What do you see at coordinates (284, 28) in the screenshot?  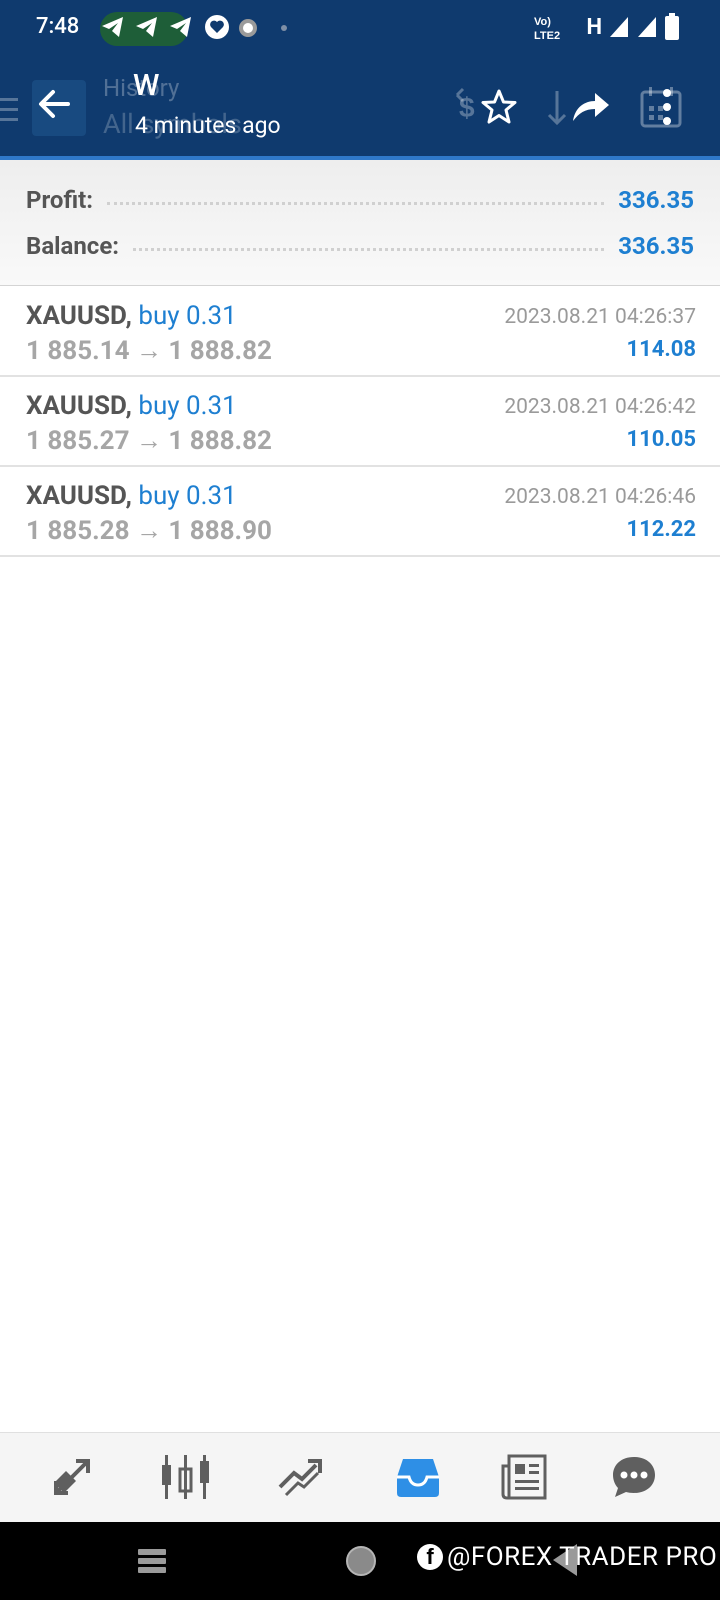 I see `more-notifications-icon` at bounding box center [284, 28].